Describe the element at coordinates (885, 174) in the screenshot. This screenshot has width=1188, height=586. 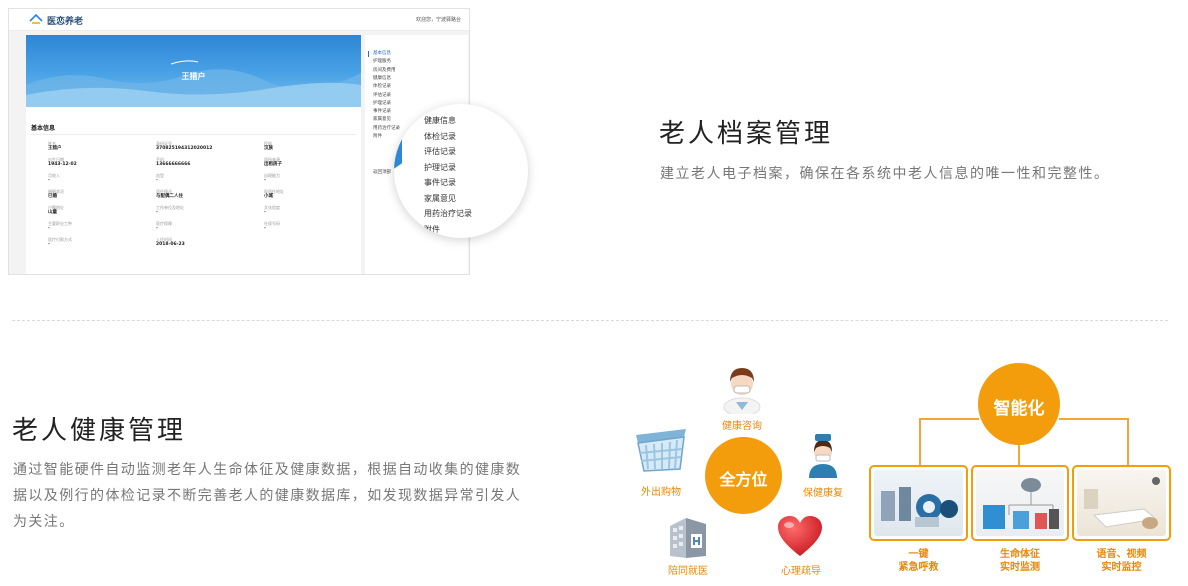
I see `section1-desc: 建立老人电子档案，确保在各系统中老人信息的唯一性和完整性。` at that location.